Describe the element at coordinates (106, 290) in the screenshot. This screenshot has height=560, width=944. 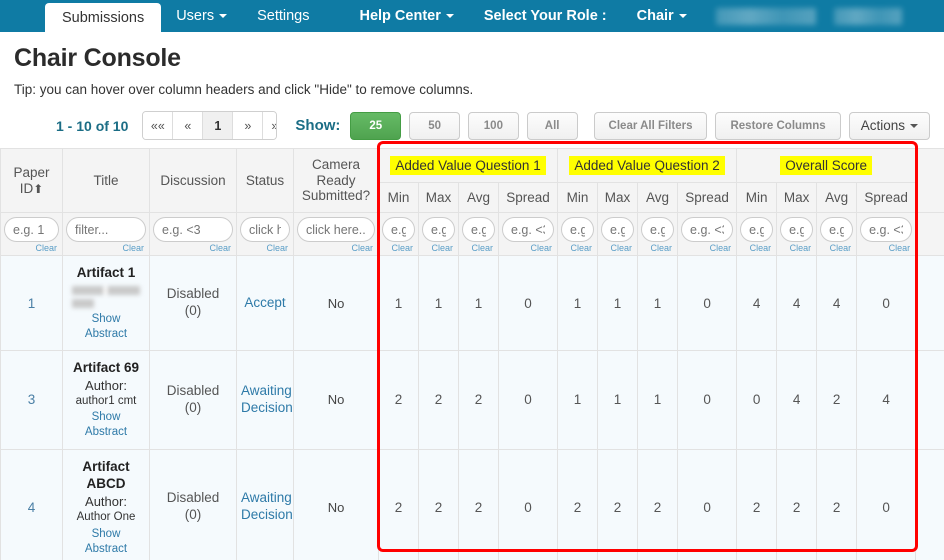
I see `redacted-author-line` at that location.